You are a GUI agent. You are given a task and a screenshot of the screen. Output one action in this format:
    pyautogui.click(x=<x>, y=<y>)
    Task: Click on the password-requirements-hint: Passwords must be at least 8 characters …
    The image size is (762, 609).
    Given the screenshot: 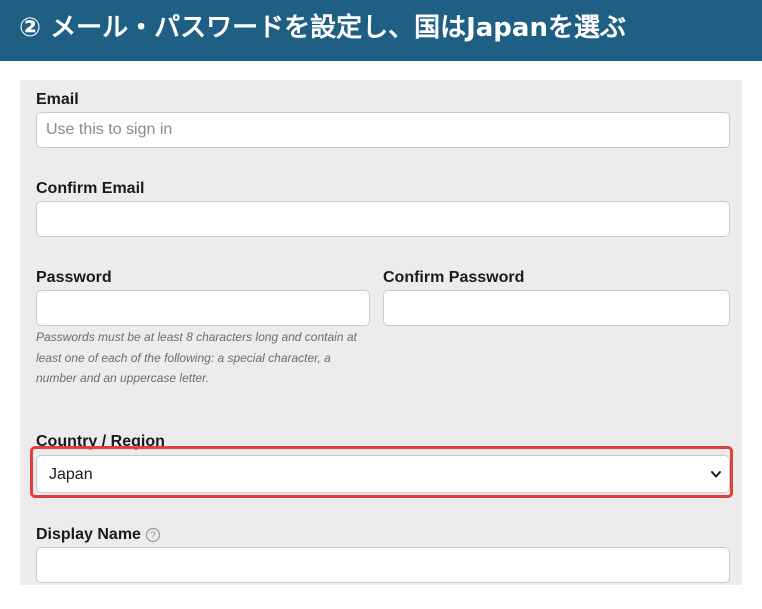 What is the action you would take?
    pyautogui.click(x=196, y=357)
    